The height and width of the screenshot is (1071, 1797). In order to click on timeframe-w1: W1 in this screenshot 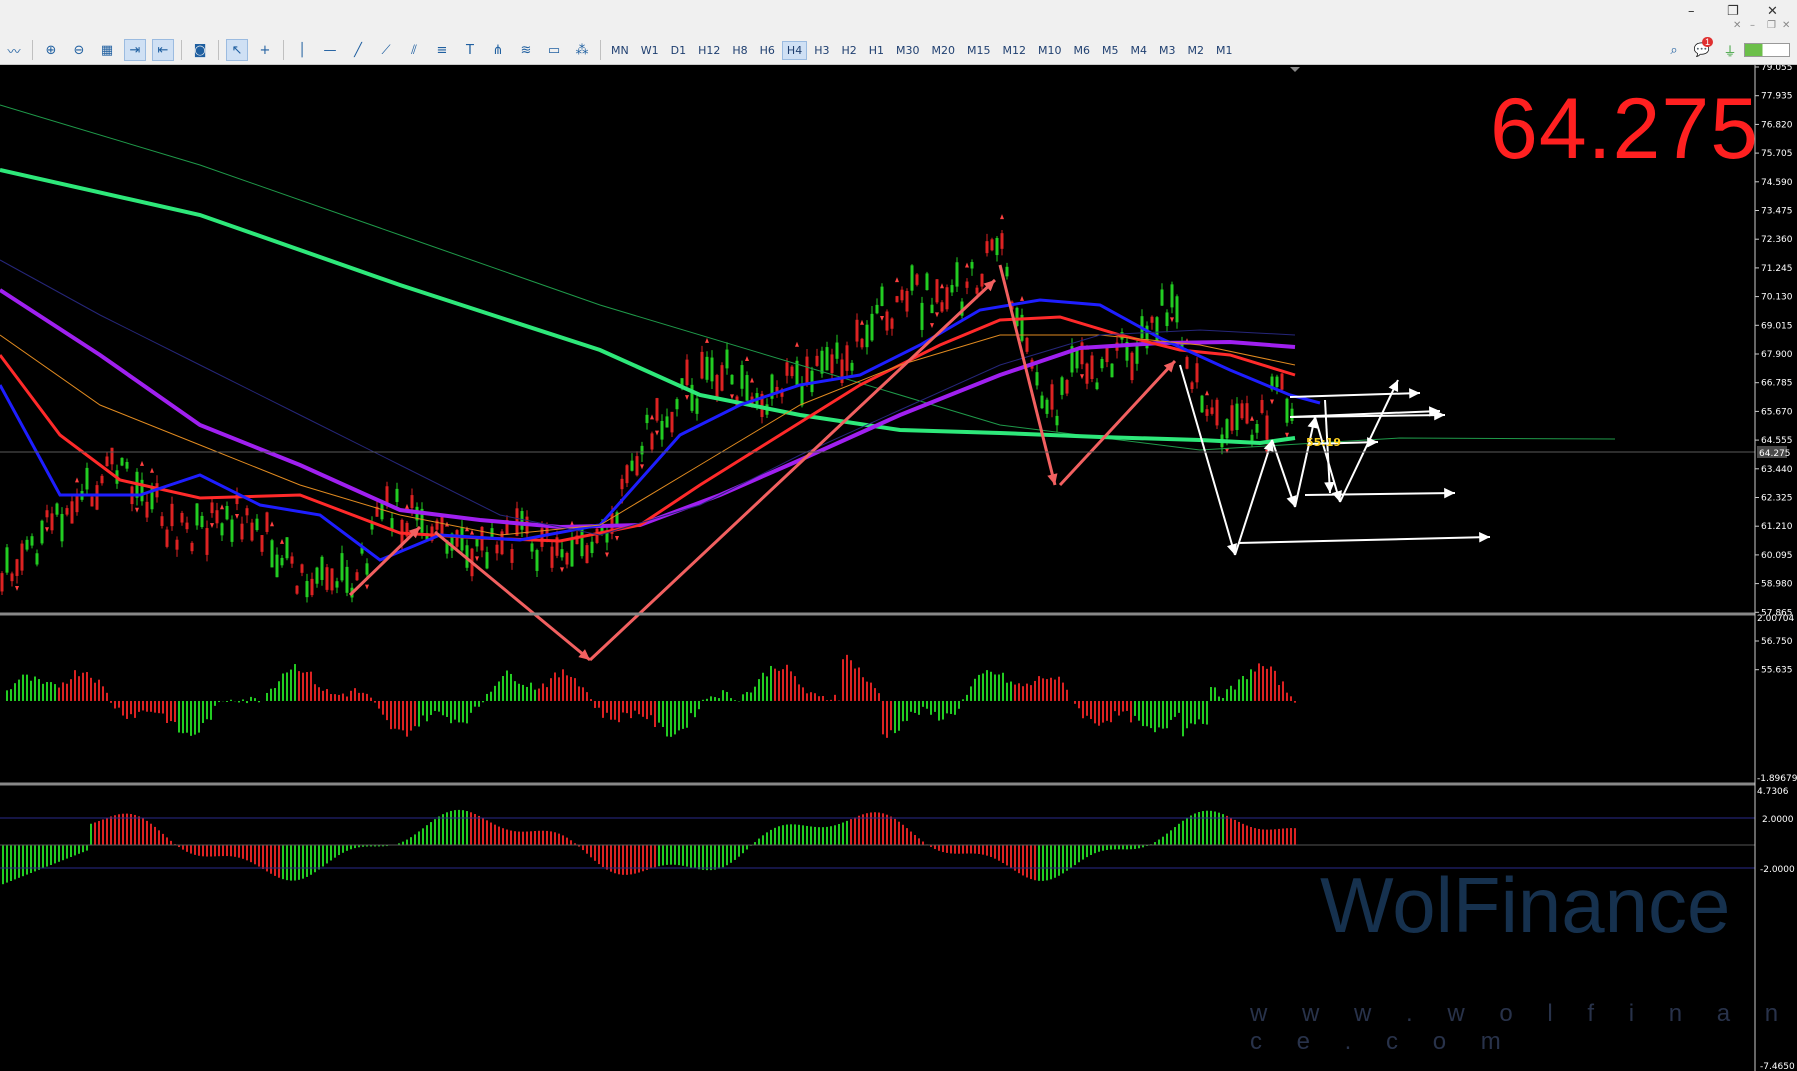, I will do `click(650, 50)`.